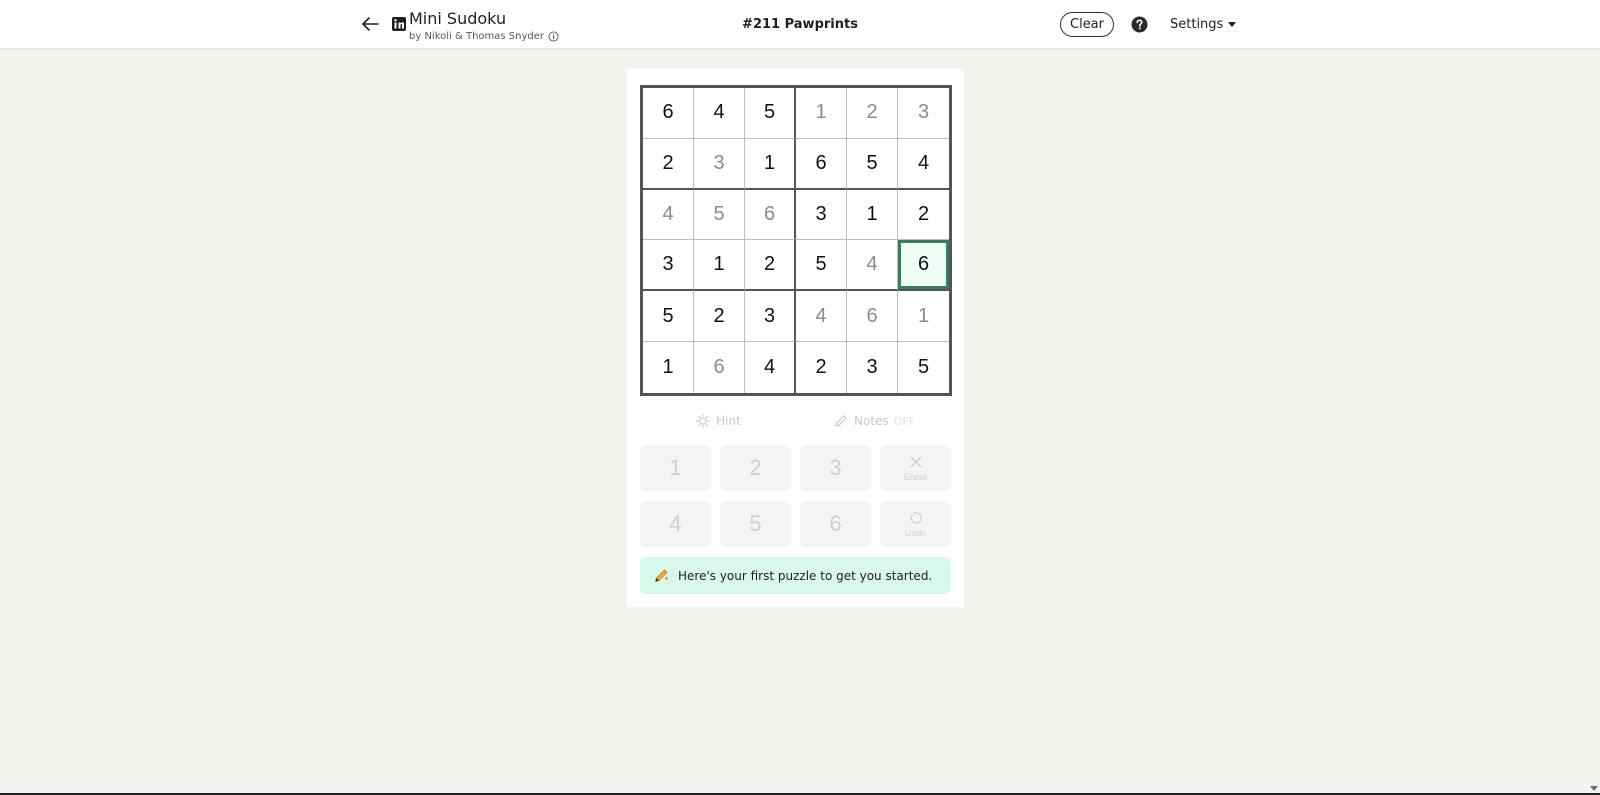  What do you see at coordinates (872, 317) in the screenshot?
I see `sudoku-cell-r5c5: 6` at bounding box center [872, 317].